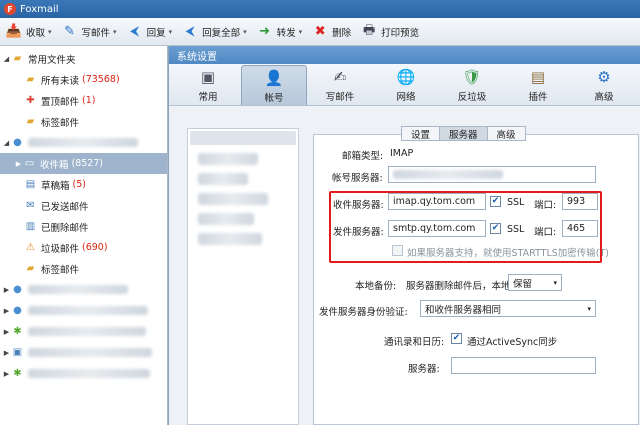 Image resolution: width=640 pixels, height=425 pixels. What do you see at coordinates (274, 85) in the screenshot?
I see `tab-account: 👤 帐号` at bounding box center [274, 85].